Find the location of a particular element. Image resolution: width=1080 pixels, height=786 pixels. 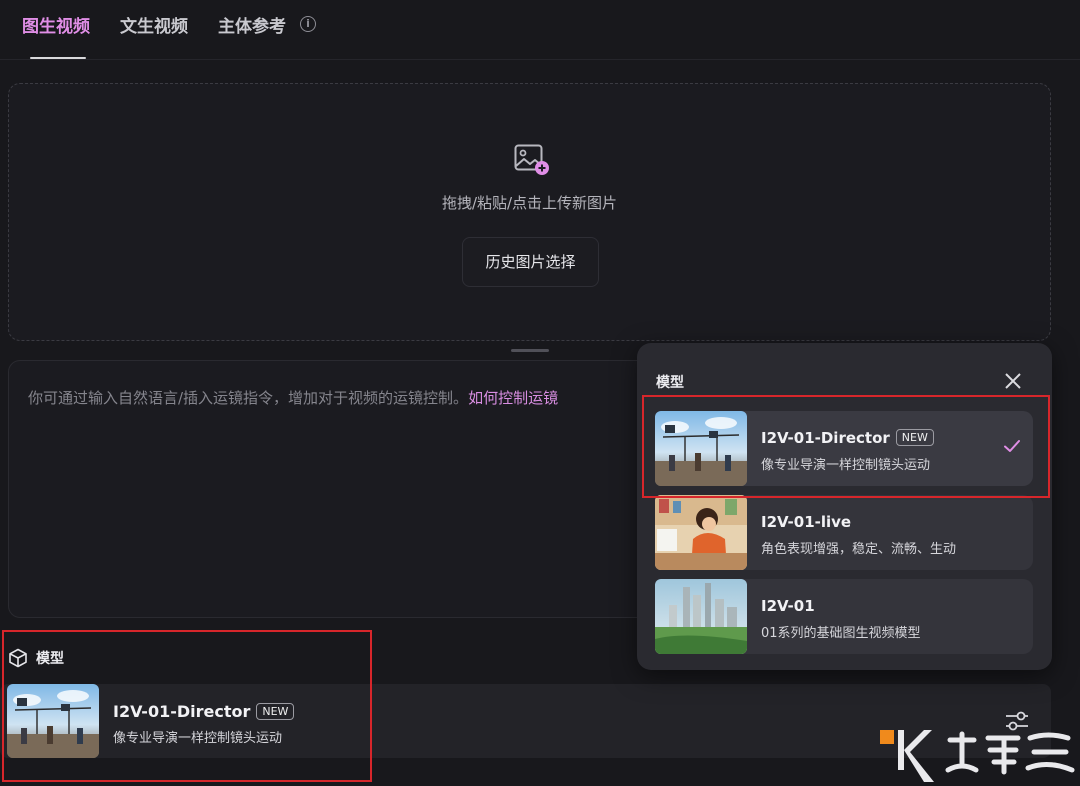

tab-text-to-video: 文生视频 is located at coordinates (154, 24).